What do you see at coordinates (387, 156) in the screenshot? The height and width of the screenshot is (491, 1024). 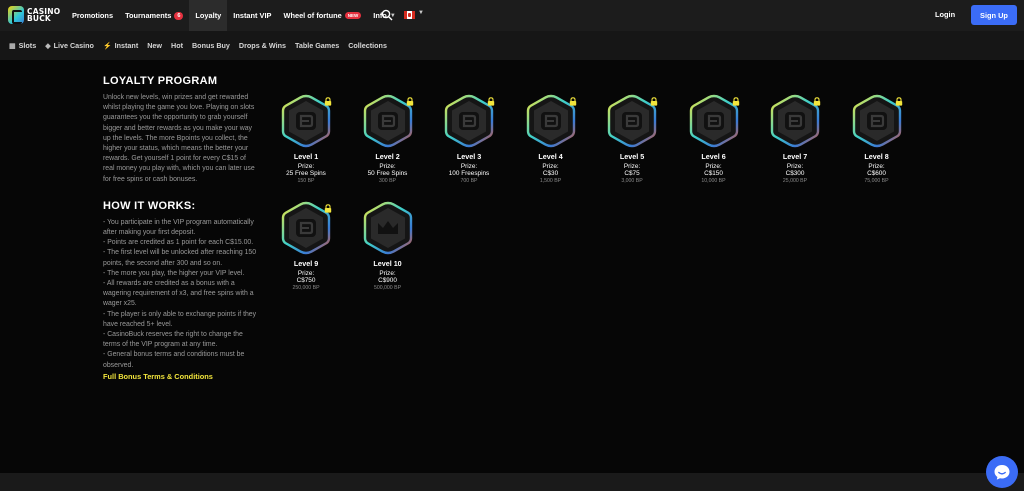 I see `level-name: Level 2` at bounding box center [387, 156].